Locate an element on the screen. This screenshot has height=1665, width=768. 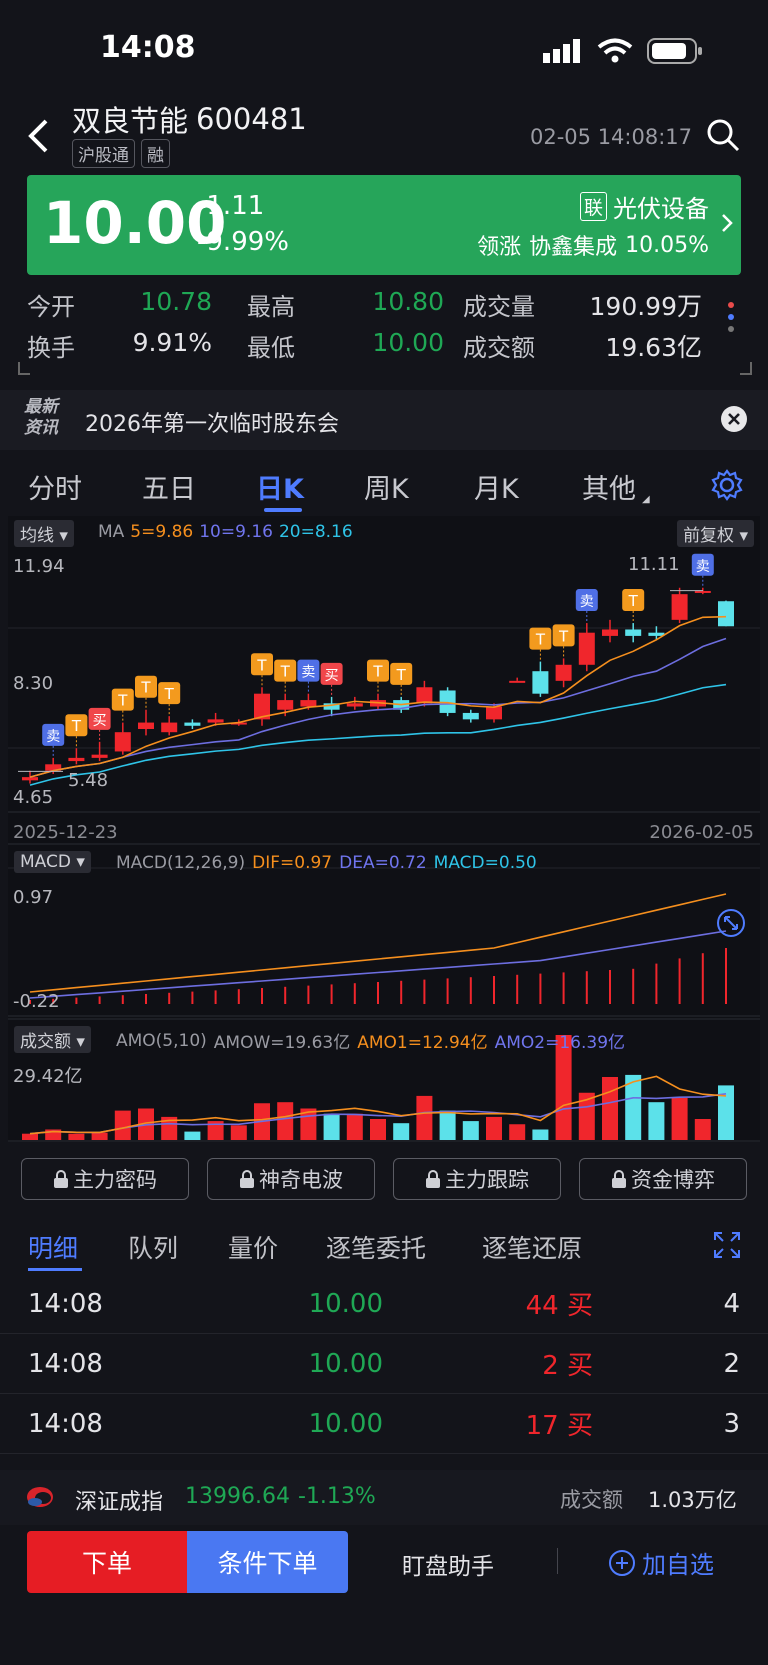
chevron-right-icon is located at coordinates (727, 223).